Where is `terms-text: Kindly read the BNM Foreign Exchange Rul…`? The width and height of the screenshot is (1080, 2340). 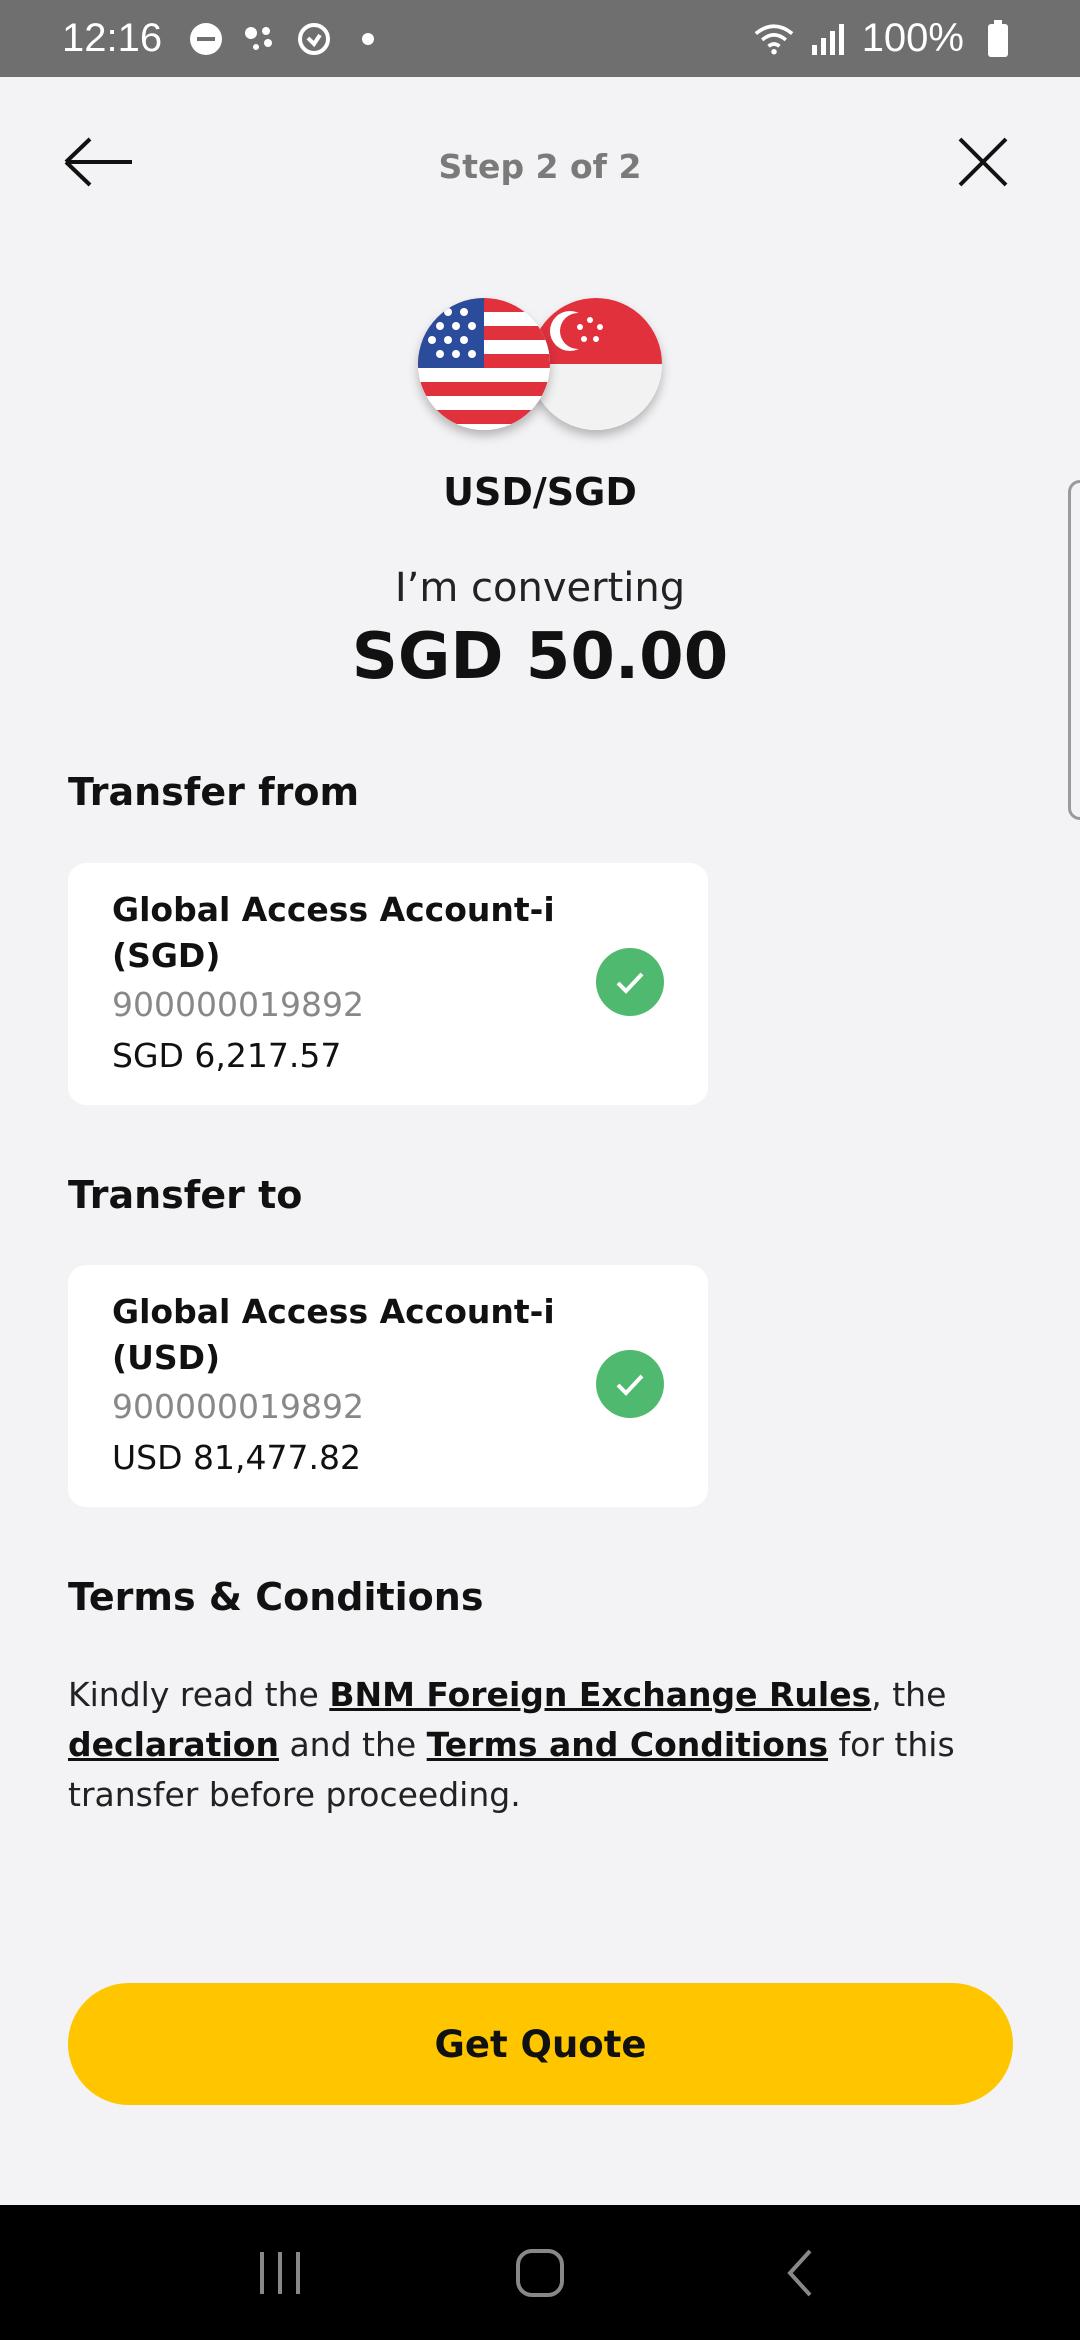 terms-text: Kindly read the BNM Foreign Exchange Rul… is located at coordinates (518, 1745).